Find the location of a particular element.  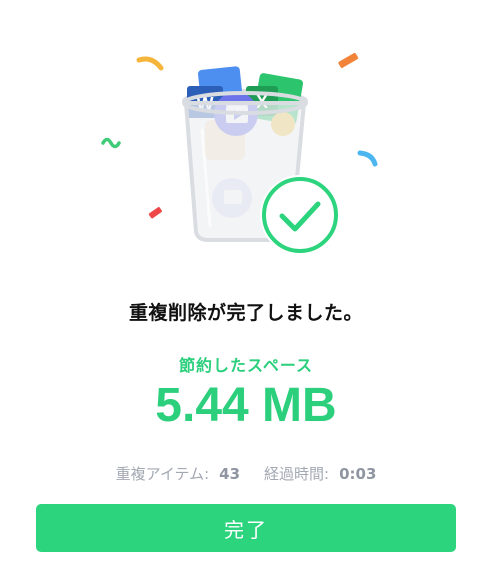

duplicate-items-label: 重複アイテム: is located at coordinates (162, 474).